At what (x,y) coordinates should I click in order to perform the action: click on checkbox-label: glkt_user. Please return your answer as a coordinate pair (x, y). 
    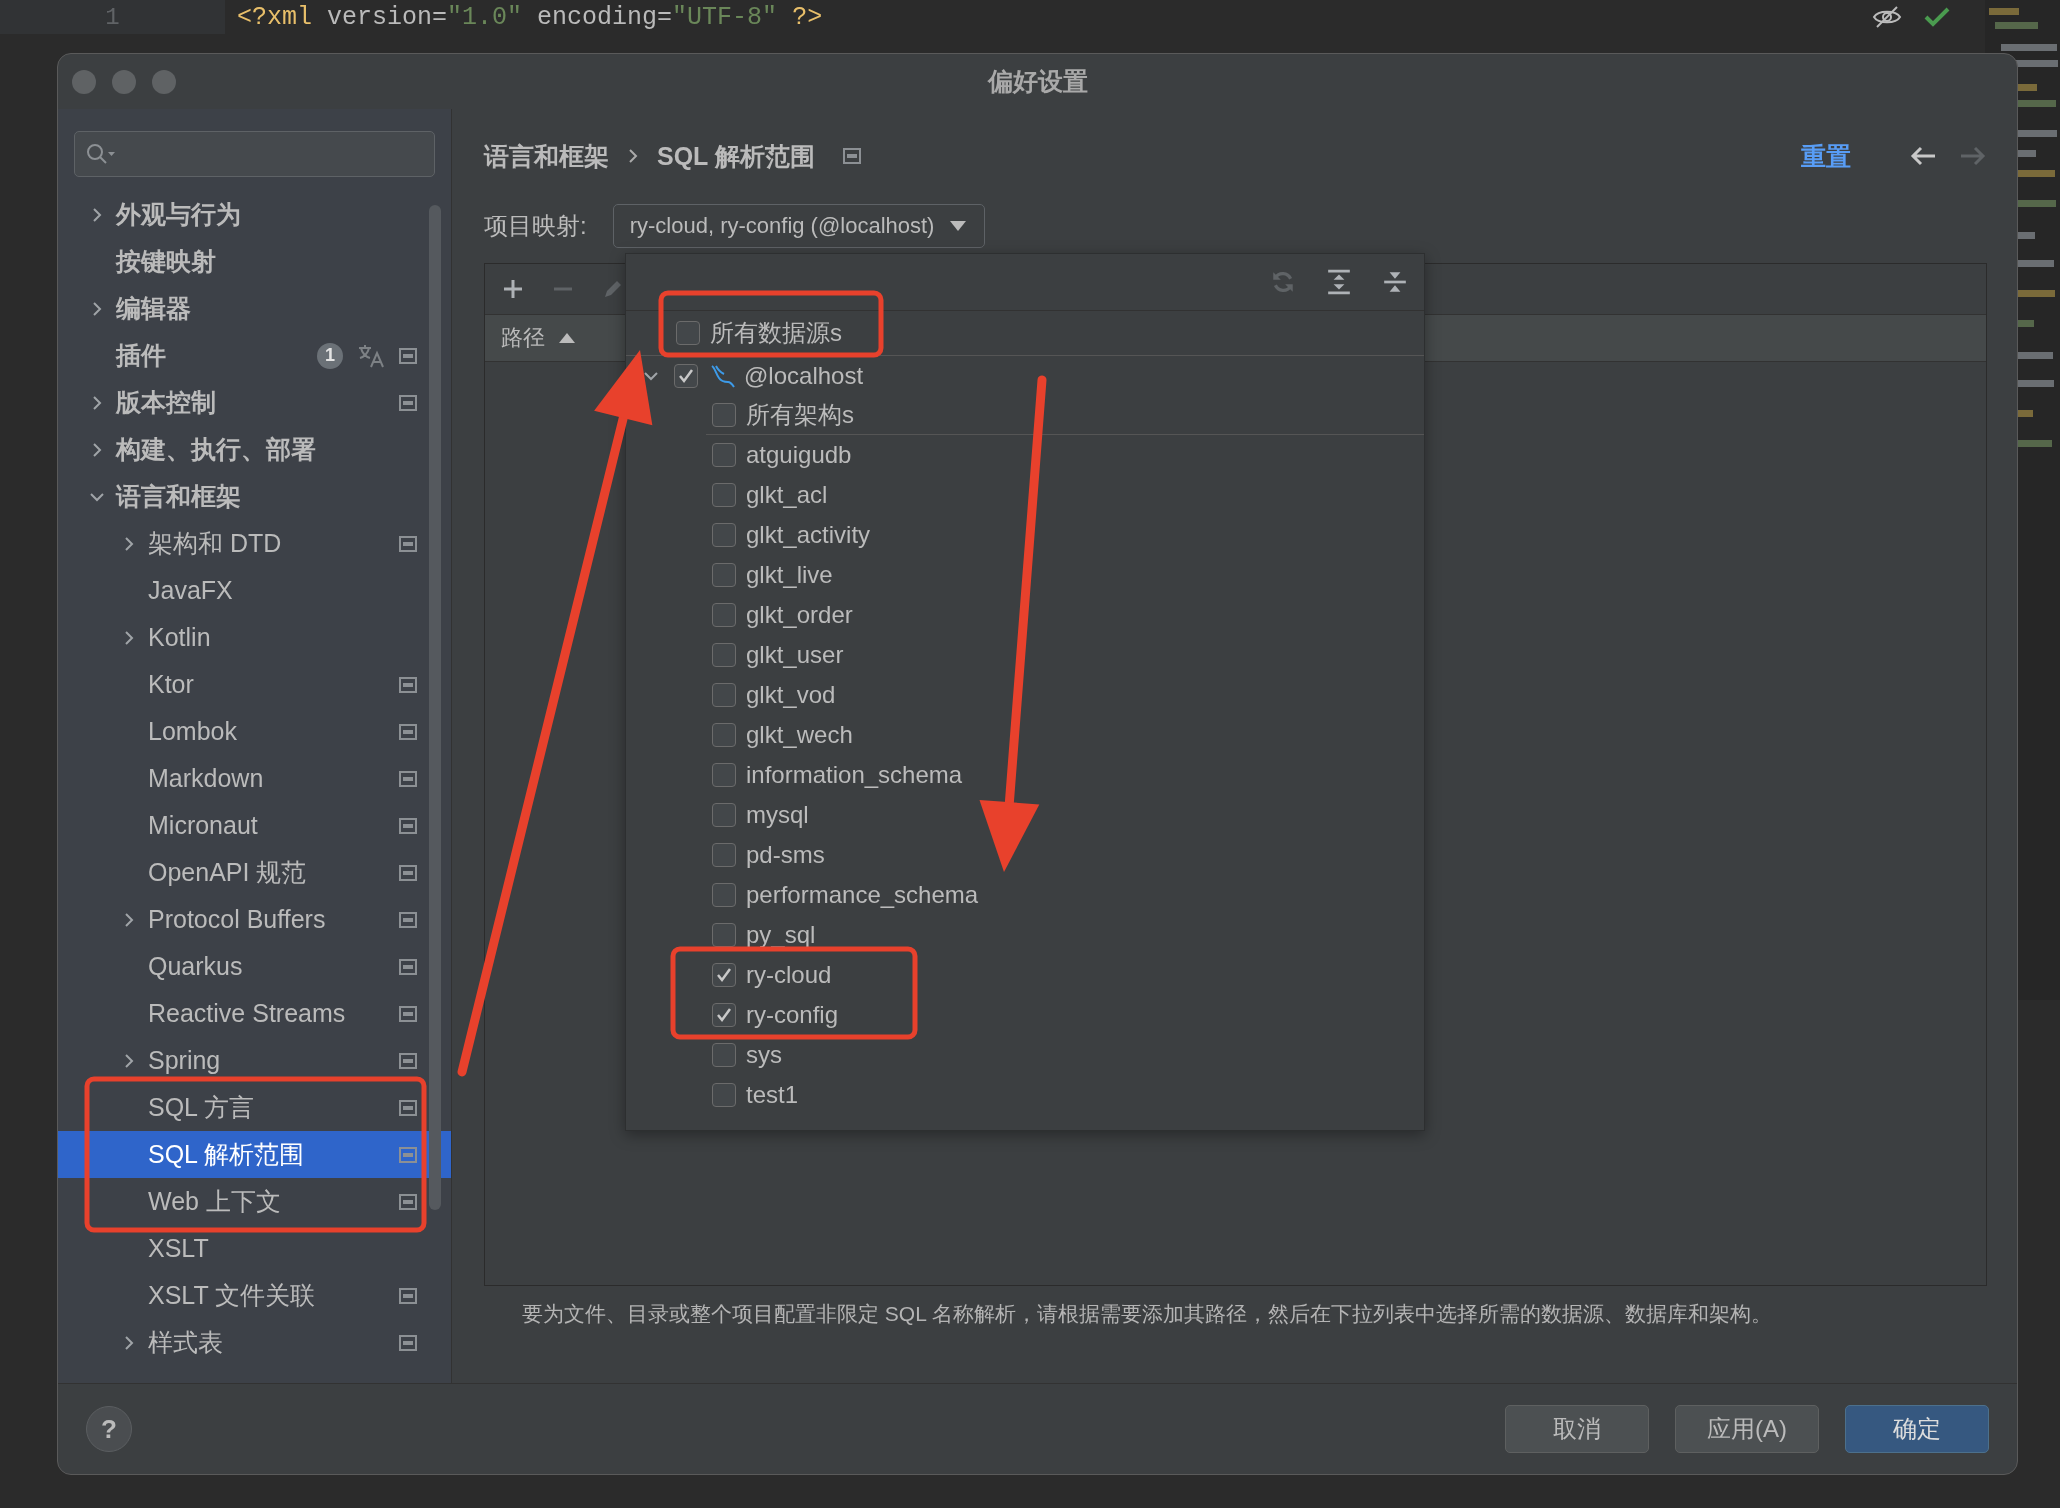
    Looking at the image, I should click on (795, 655).